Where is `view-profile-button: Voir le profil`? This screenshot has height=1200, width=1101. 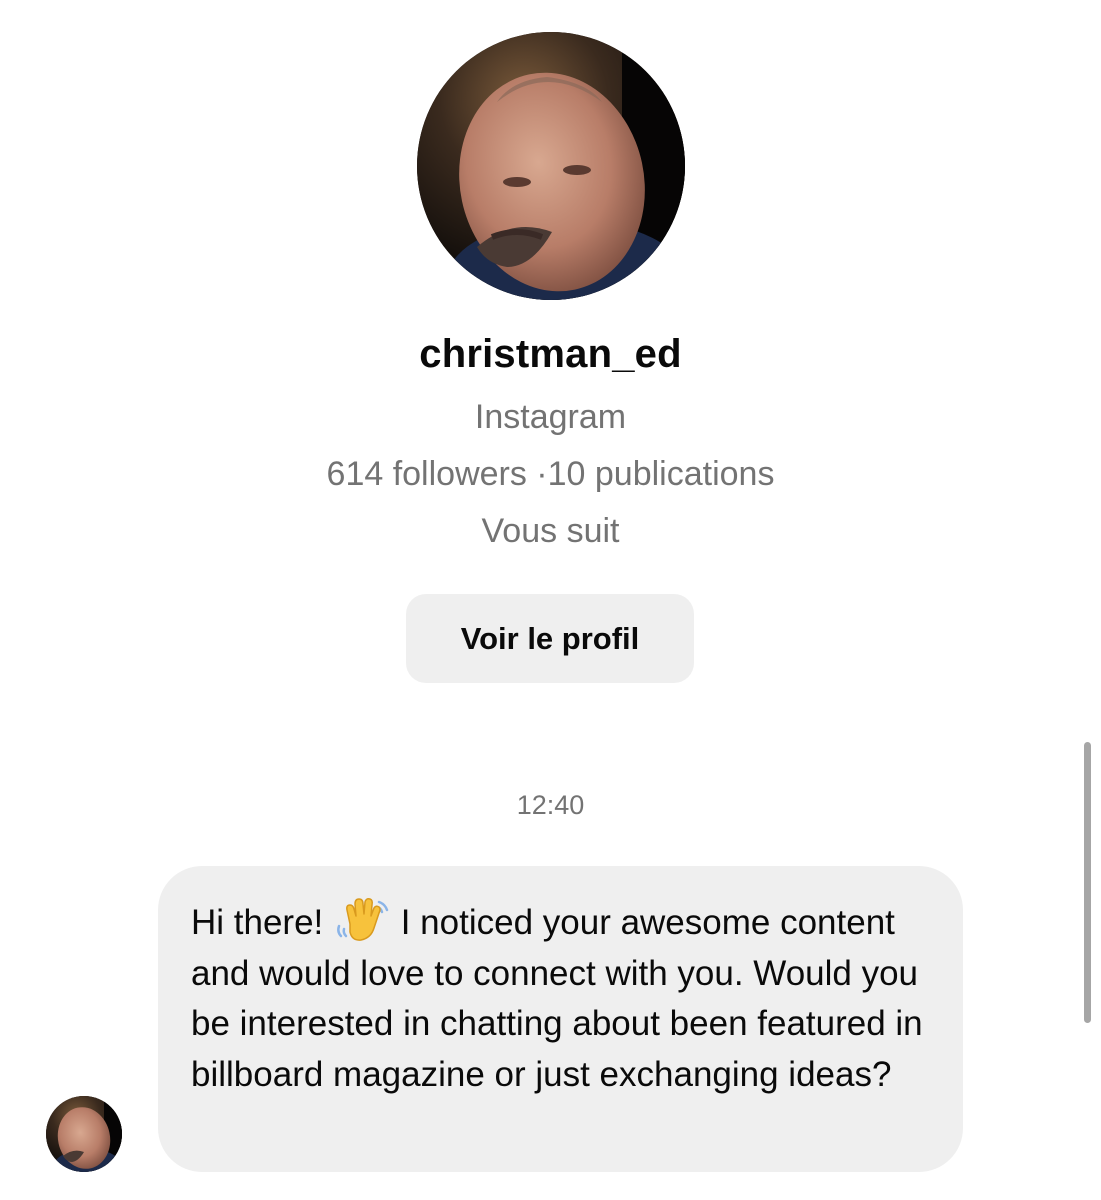 view-profile-button: Voir le profil is located at coordinates (550, 638).